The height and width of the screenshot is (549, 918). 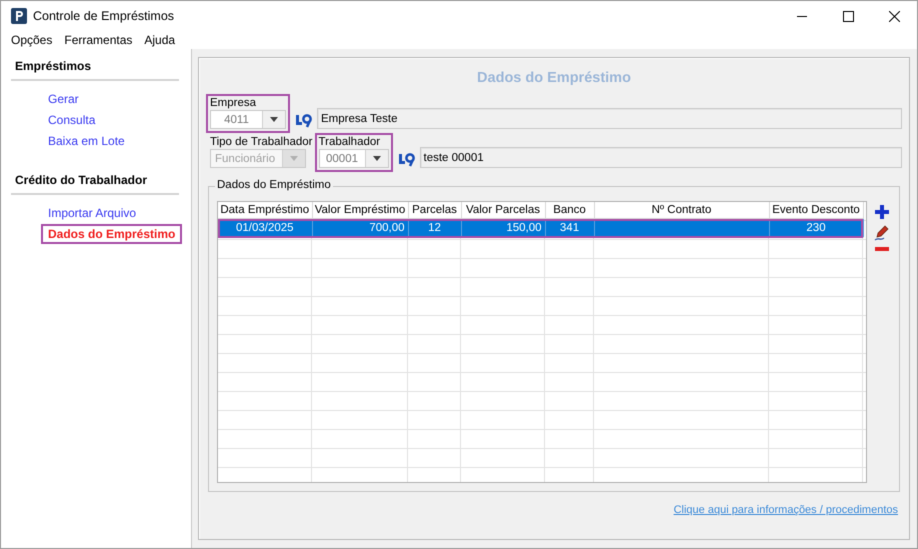 I want to click on column-header: Valor Parcelas, so click(x=503, y=210).